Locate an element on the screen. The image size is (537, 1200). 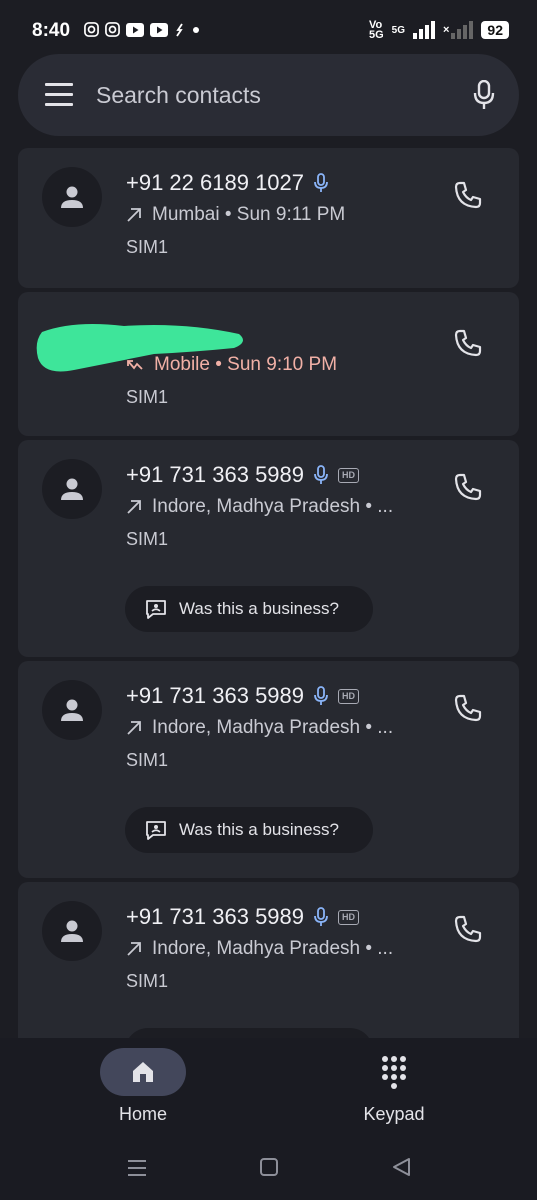
call-location-time: Mobile • Sun 9:10 PM is located at coordinates (246, 364).